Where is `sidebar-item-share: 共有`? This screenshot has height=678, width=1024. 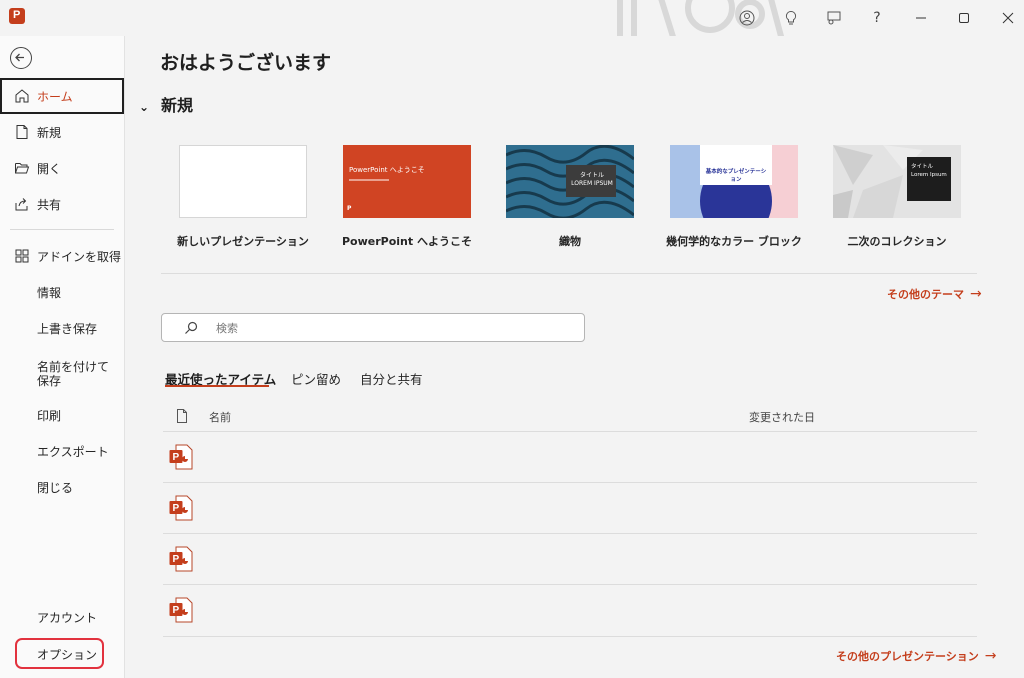
sidebar-item-share: 共有 is located at coordinates (62, 204).